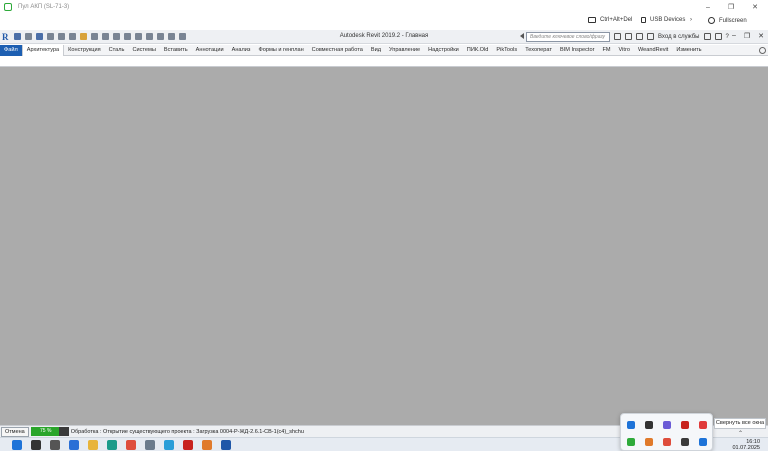  Describe the element at coordinates (740, 433) in the screenshot. I see `tray-chevron-up-icon: ⌃` at that location.